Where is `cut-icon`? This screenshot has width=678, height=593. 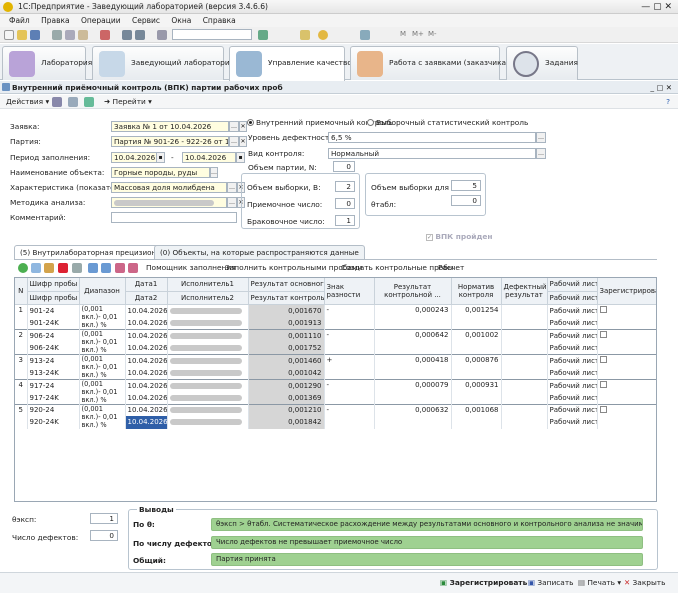 cut-icon is located at coordinates (57, 35).